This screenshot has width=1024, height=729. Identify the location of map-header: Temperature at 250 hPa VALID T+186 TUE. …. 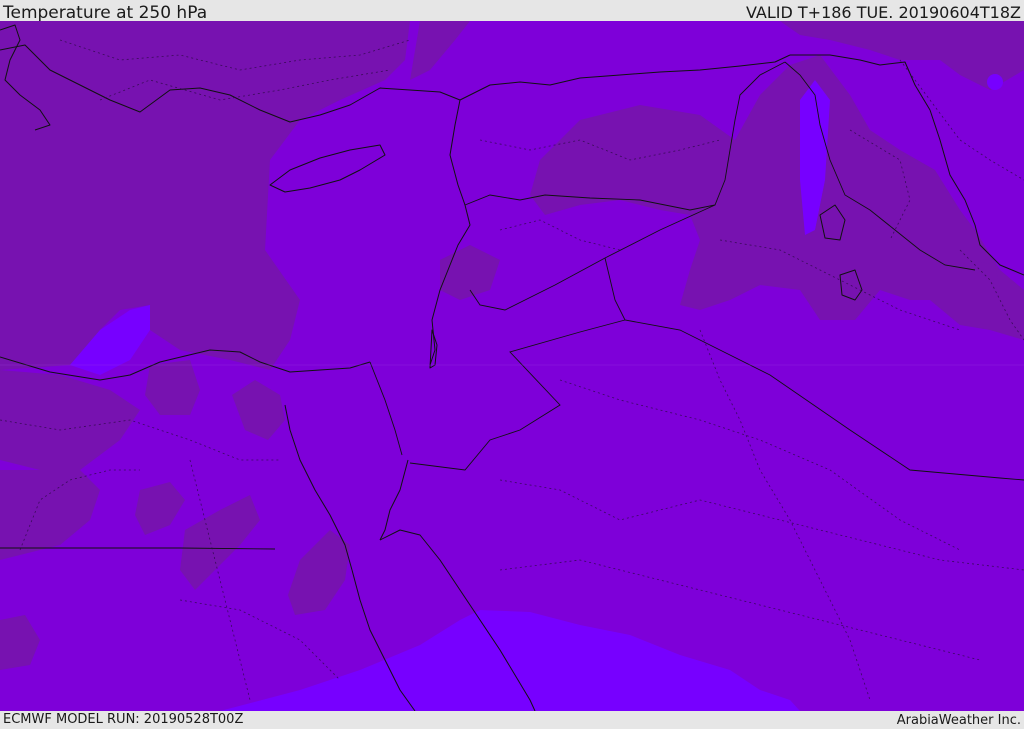
(512, 11).